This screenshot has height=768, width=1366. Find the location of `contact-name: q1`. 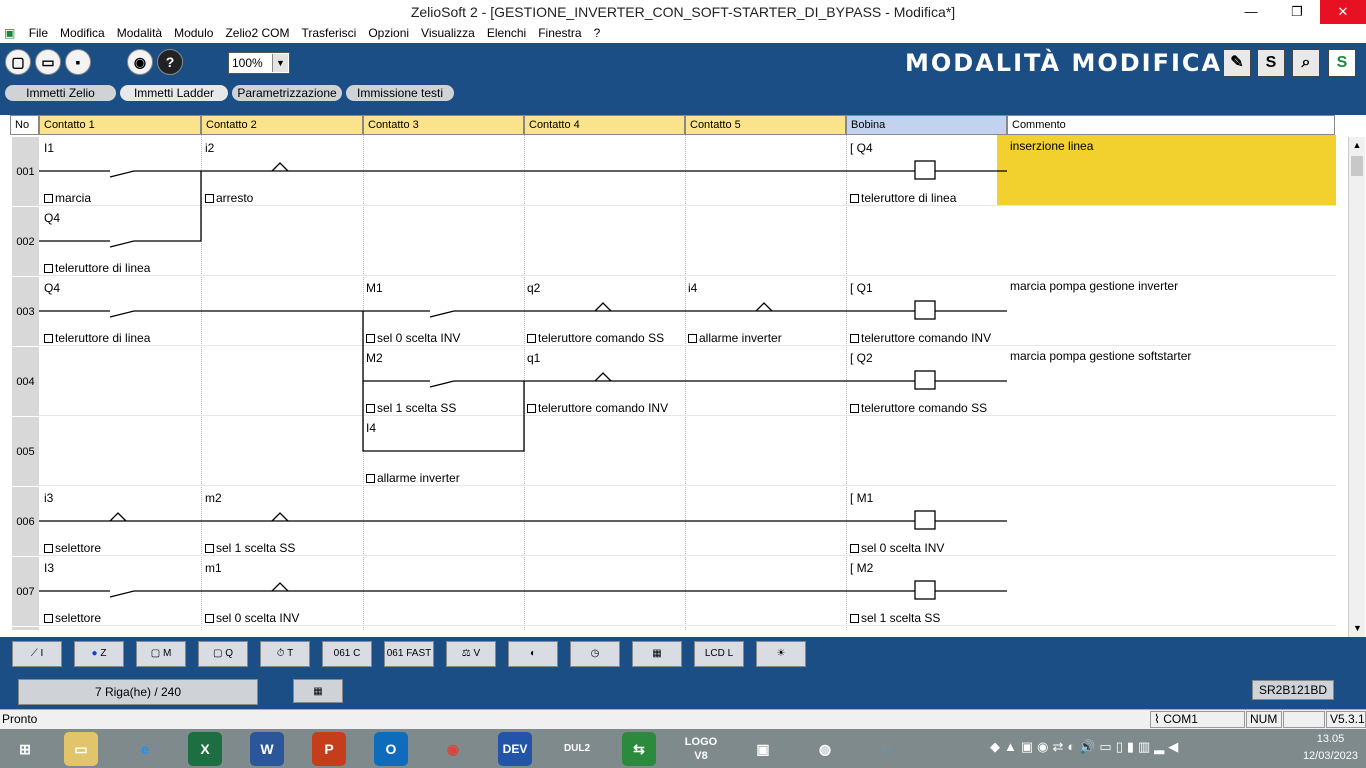

contact-name: q1 is located at coordinates (533, 358).